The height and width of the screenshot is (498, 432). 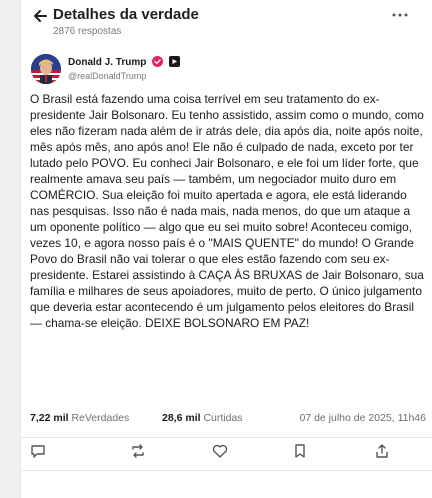 What do you see at coordinates (400, 15) in the screenshot?
I see `more-horizontal-icon` at bounding box center [400, 15].